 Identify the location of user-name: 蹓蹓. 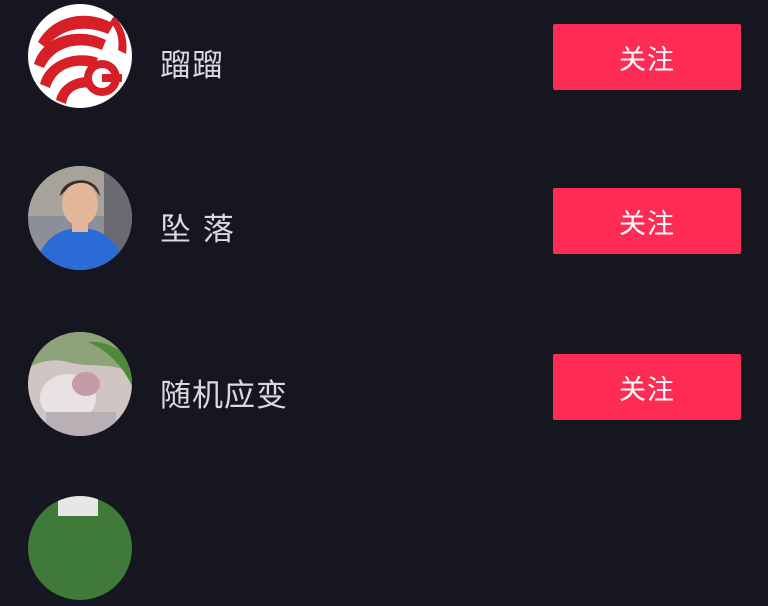
(192, 62).